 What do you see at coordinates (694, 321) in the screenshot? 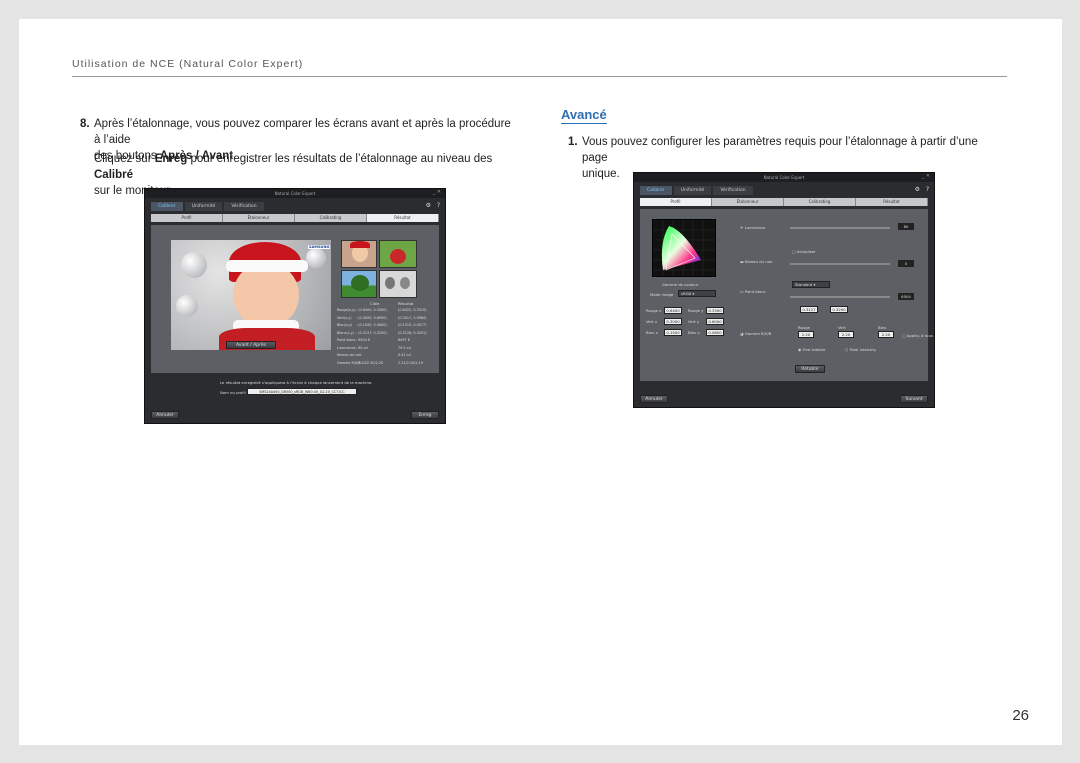
I see `primary-label: Vert y` at bounding box center [694, 321].